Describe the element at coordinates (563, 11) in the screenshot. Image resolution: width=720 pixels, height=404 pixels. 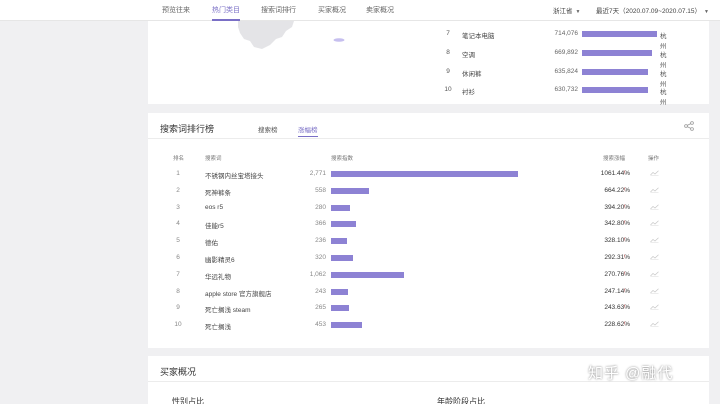
I see `region-select-label: 浙江省` at that location.